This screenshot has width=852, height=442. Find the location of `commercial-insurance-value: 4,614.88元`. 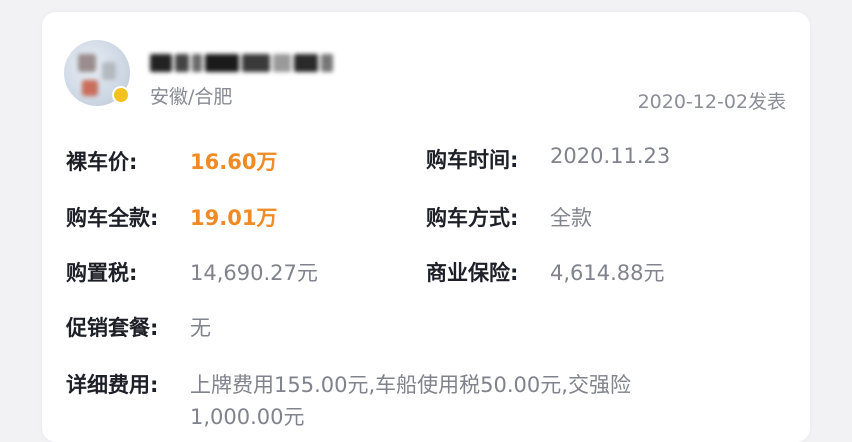

commercial-insurance-value: 4,614.88元 is located at coordinates (607, 273).